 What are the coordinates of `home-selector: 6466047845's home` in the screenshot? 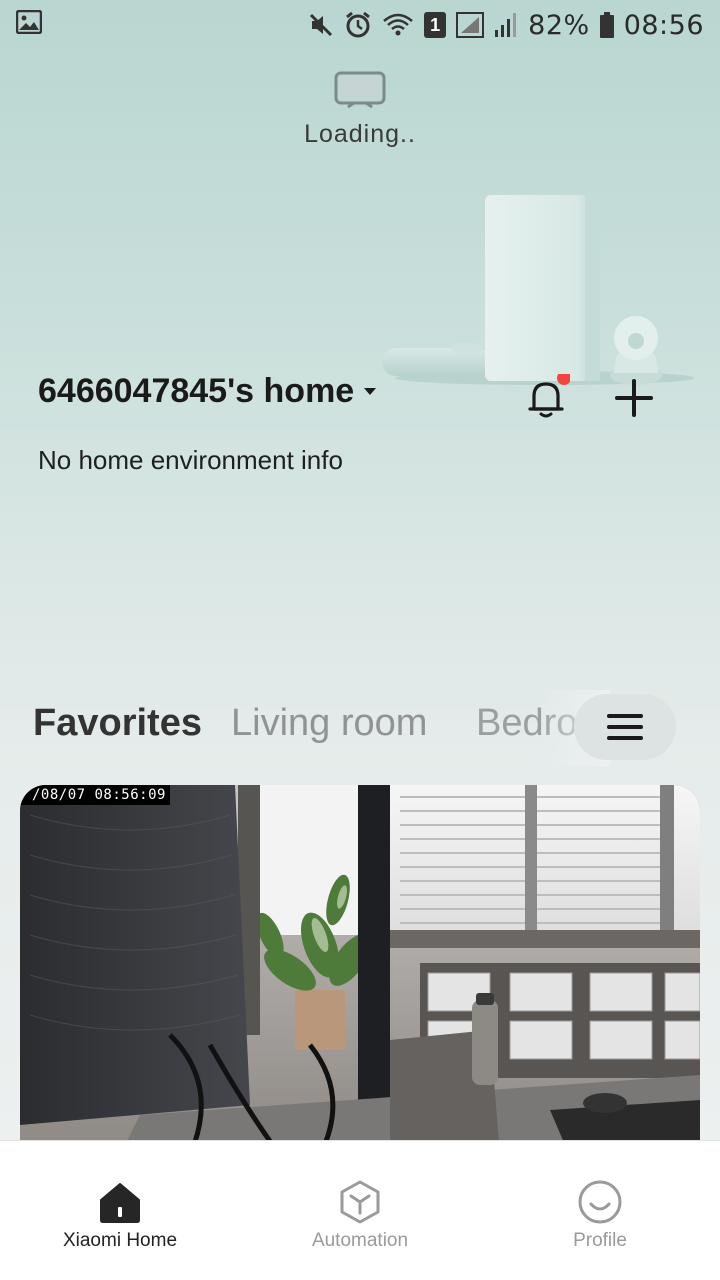 It's located at (207, 391).